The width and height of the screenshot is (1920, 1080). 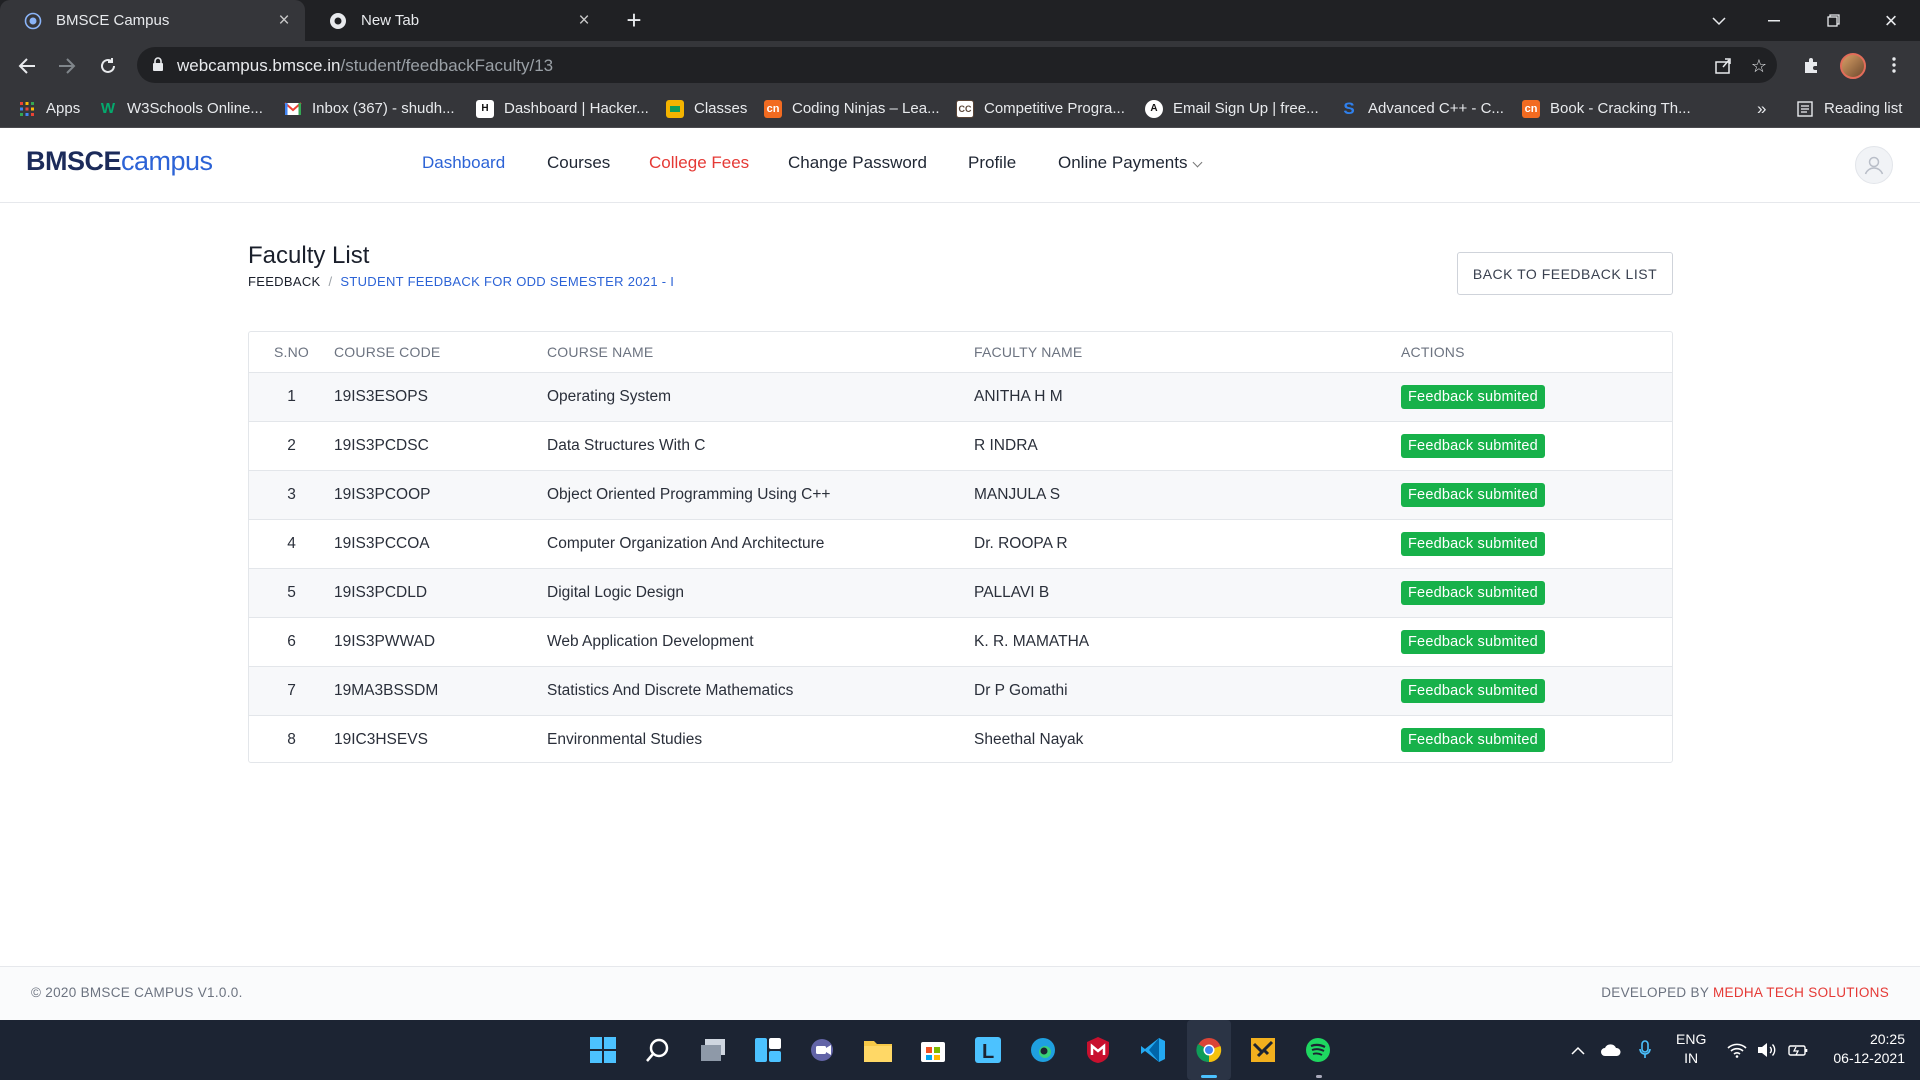 I want to click on spotify-icon, so click(x=1318, y=1050).